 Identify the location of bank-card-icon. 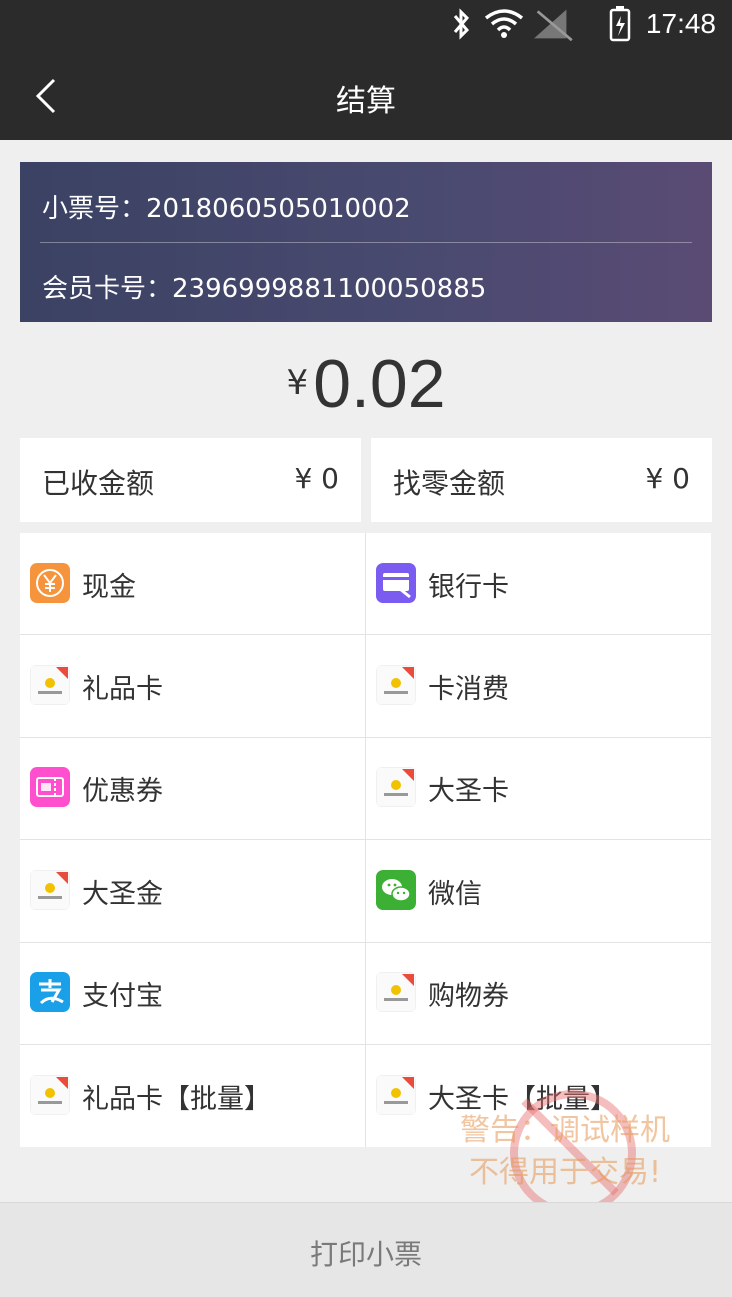
(396, 583).